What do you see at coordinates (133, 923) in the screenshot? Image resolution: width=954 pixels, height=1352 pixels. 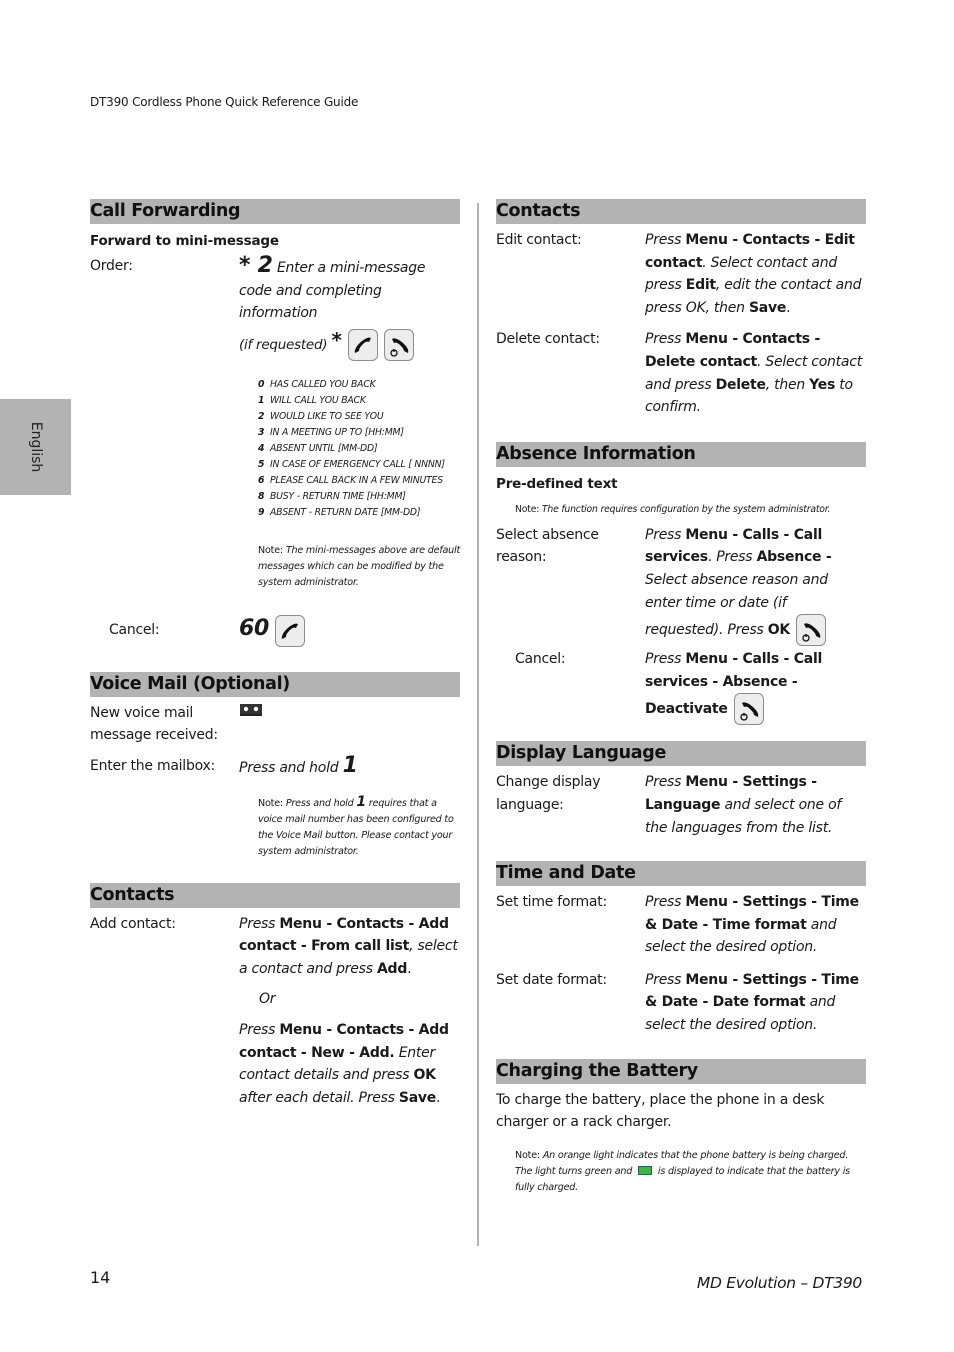 I see `add-contact-label: Add contact:` at bounding box center [133, 923].